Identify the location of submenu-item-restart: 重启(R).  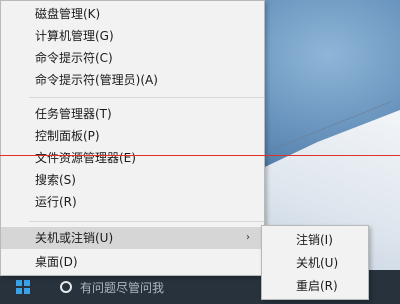
(315, 286).